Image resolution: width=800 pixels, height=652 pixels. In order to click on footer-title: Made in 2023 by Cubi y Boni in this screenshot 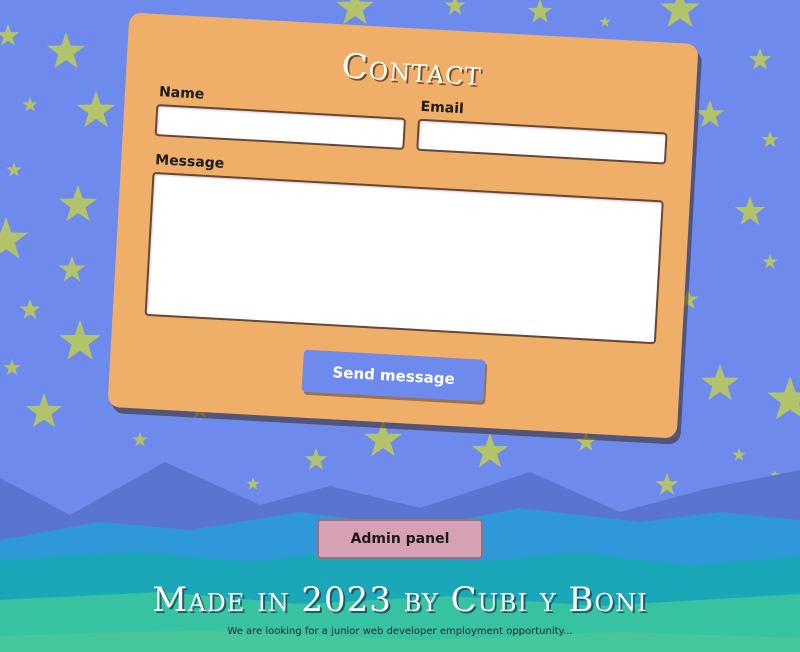, I will do `click(400, 600)`.